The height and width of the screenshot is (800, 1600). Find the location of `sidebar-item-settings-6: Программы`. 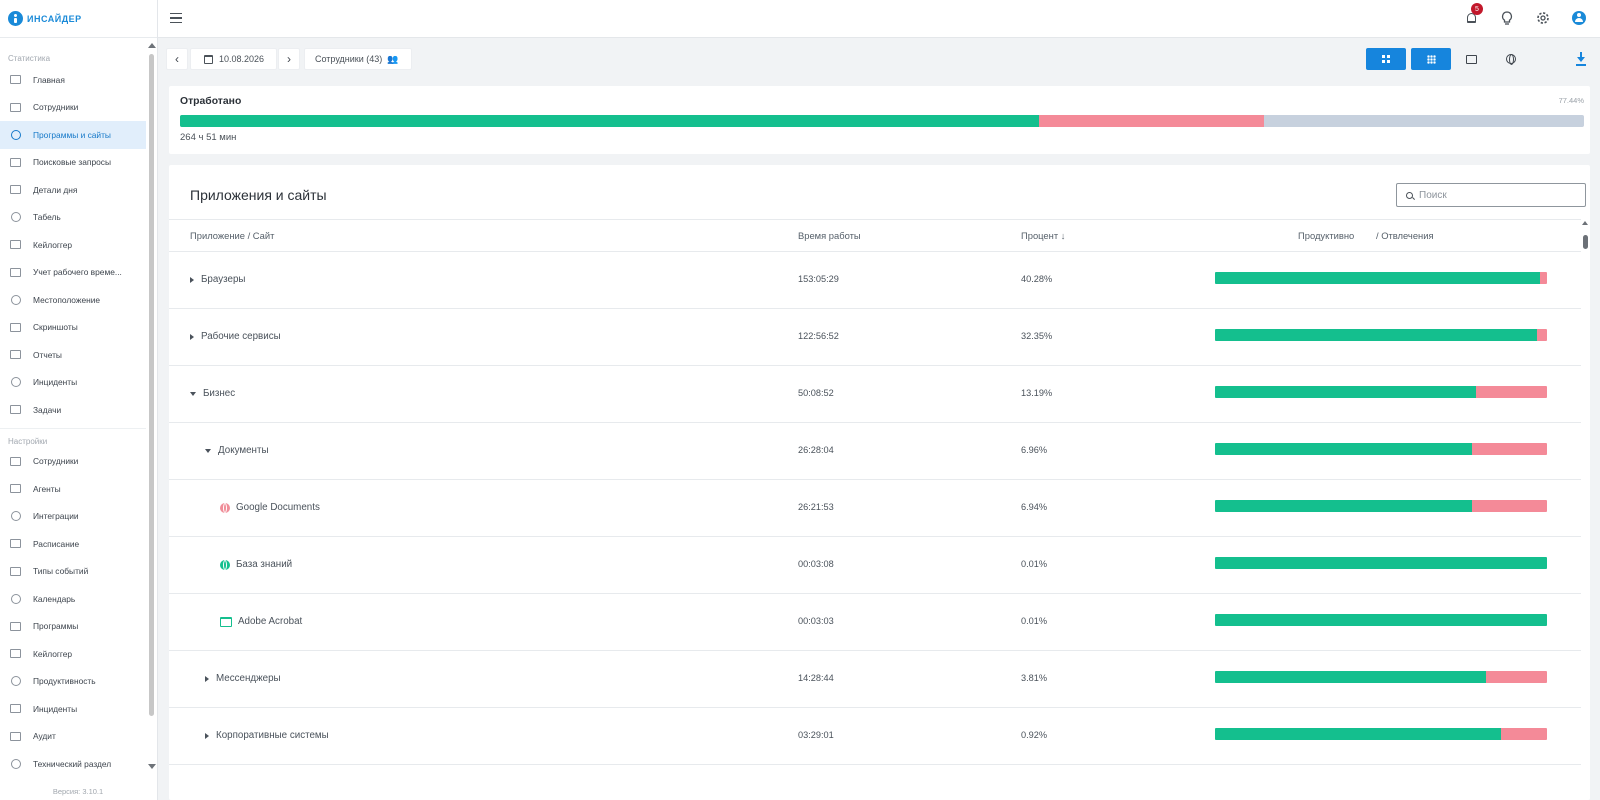

sidebar-item-settings-6: Программы is located at coordinates (73, 627).